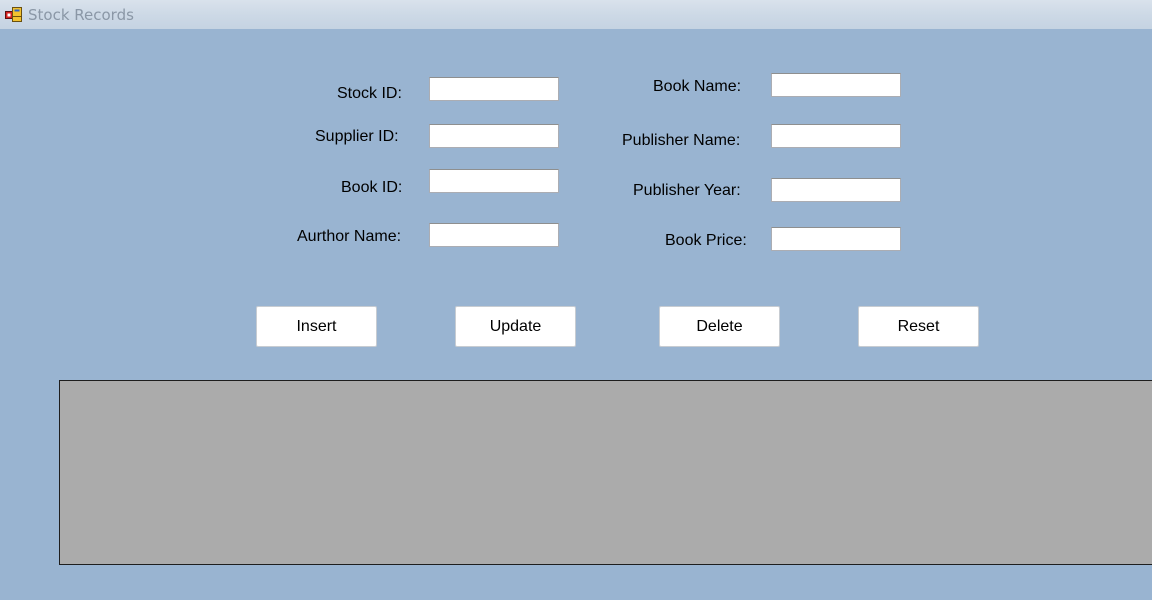 The height and width of the screenshot is (600, 1152). Describe the element at coordinates (719, 326) in the screenshot. I see `delete-button: Delete` at that location.